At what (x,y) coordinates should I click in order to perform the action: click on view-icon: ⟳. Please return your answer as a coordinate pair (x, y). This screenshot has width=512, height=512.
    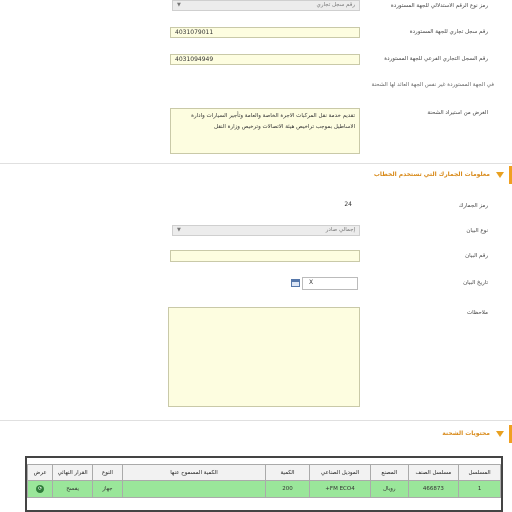
    Looking at the image, I should click on (40, 489).